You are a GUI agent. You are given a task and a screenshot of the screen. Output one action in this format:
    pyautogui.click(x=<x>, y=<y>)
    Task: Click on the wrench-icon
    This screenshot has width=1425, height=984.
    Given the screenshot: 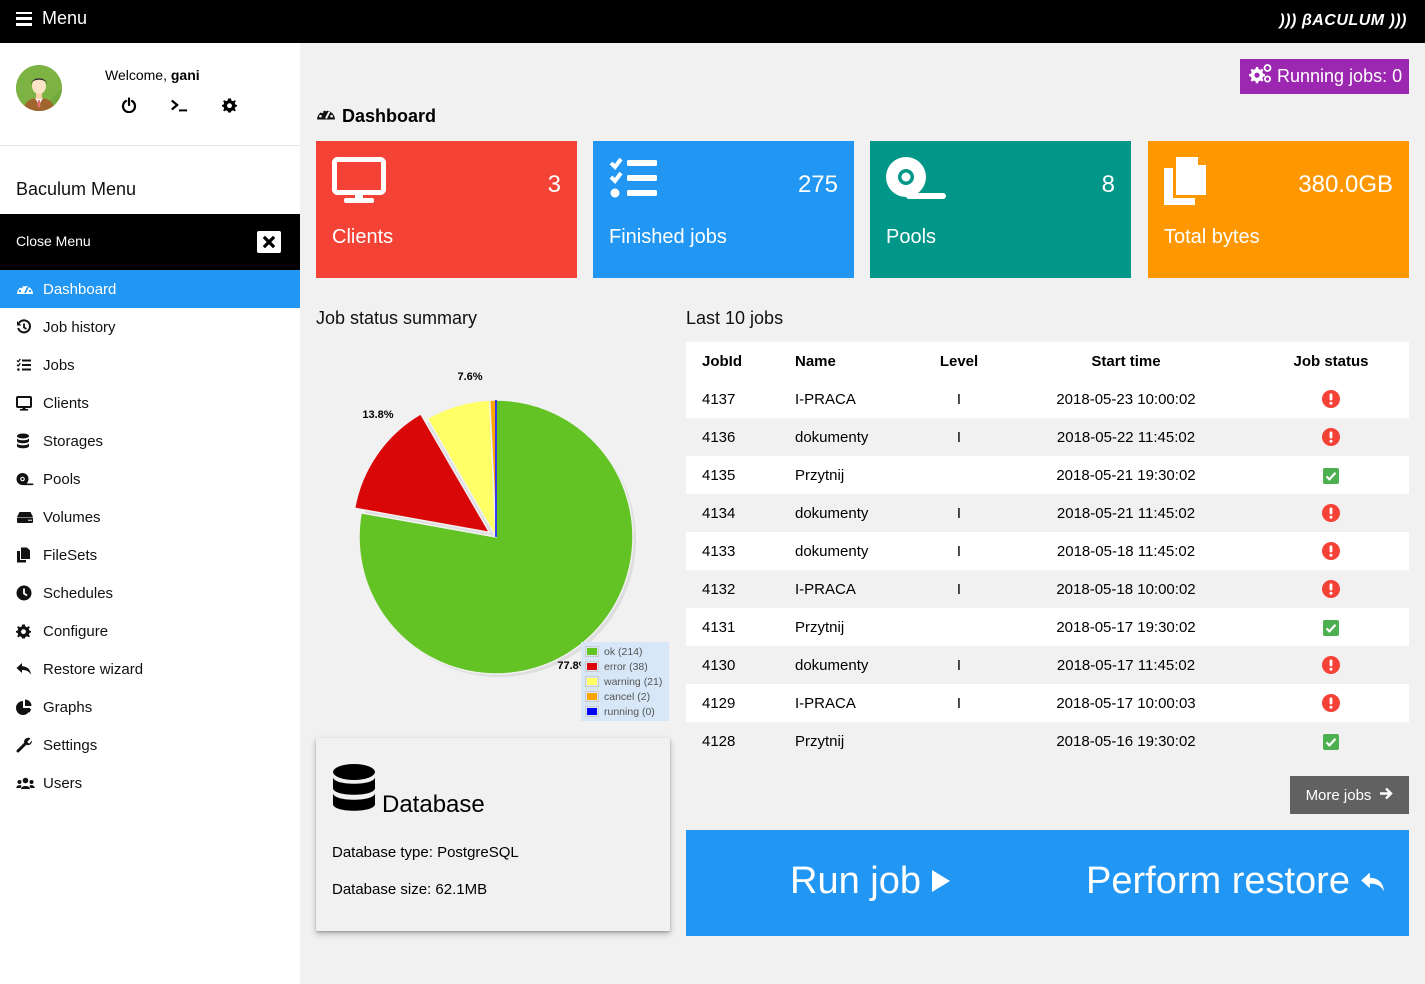 What is the action you would take?
    pyautogui.click(x=26, y=745)
    